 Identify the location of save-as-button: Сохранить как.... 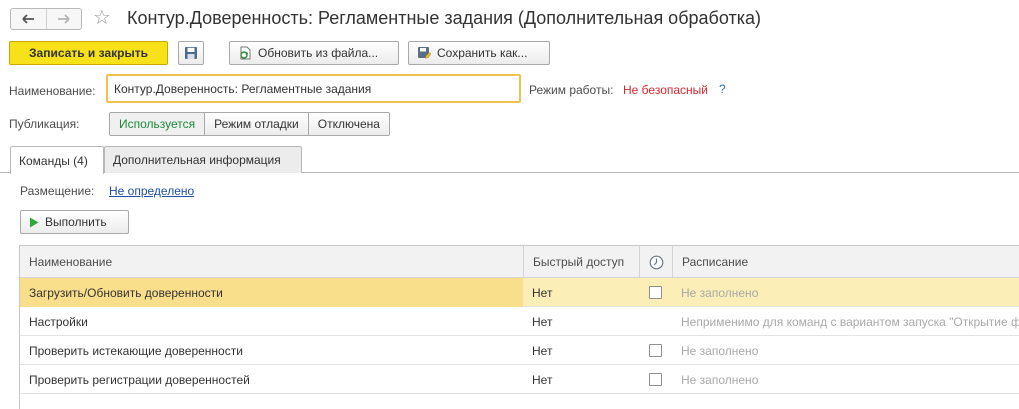
(479, 53).